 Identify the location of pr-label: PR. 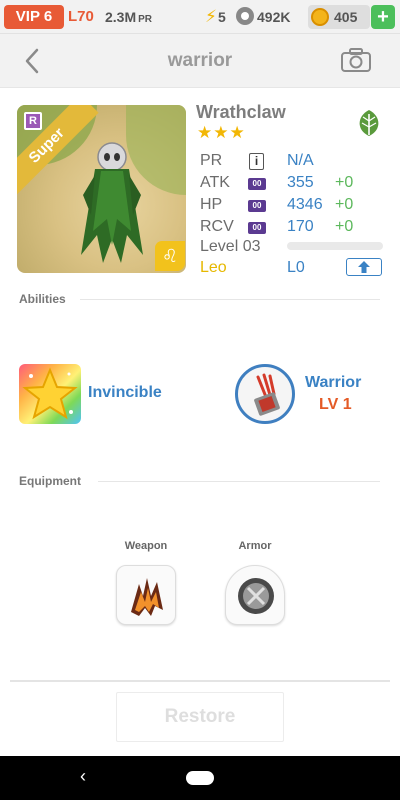
(211, 160).